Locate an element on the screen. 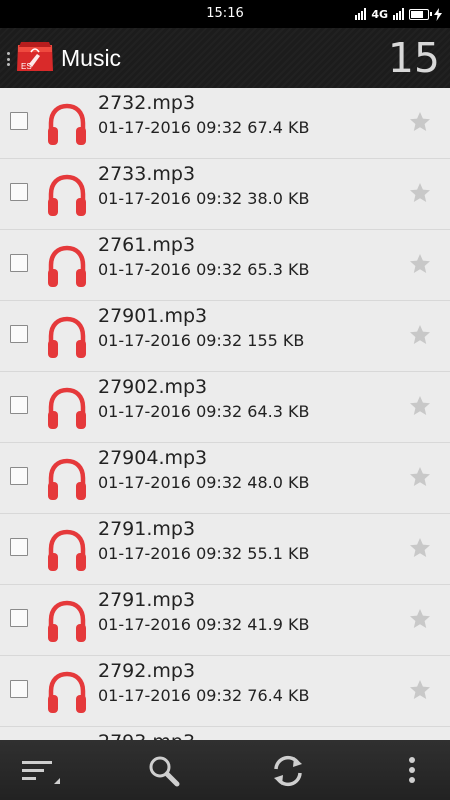 This screenshot has width=450, height=800. file-size: 67.4 KB is located at coordinates (278, 127).